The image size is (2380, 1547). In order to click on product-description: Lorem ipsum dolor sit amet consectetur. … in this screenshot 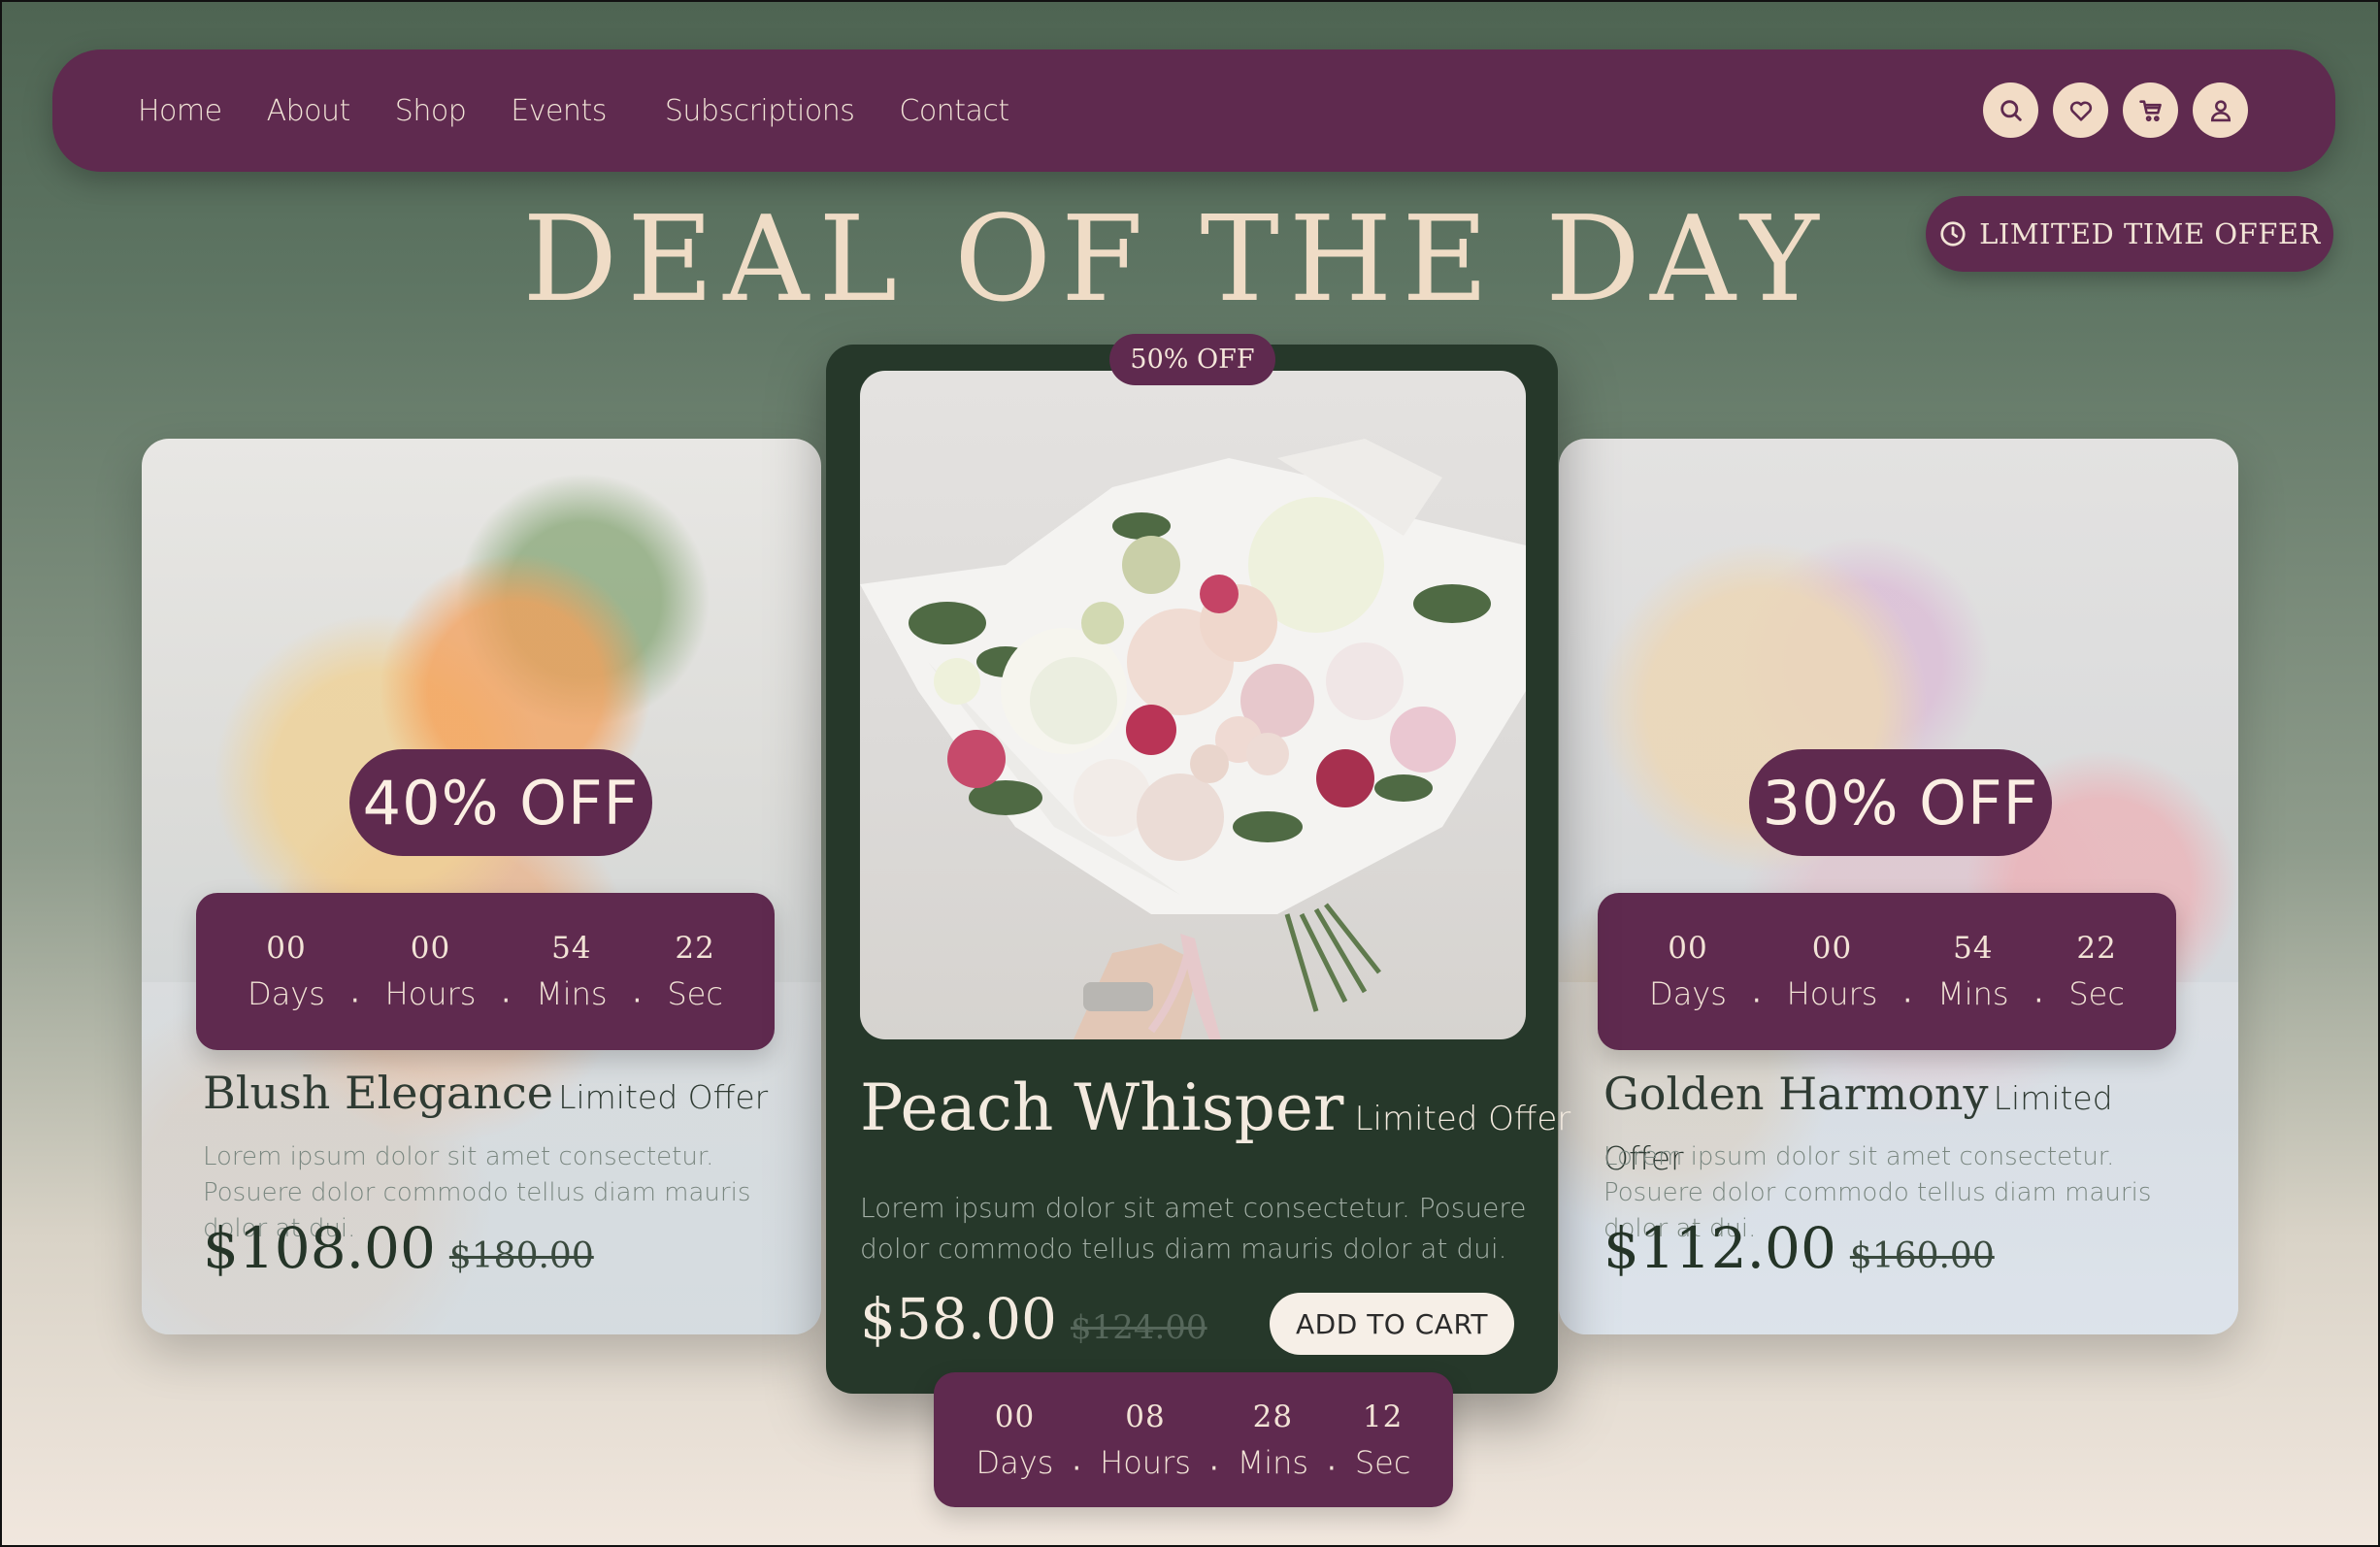, I will do `click(1193, 1228)`.